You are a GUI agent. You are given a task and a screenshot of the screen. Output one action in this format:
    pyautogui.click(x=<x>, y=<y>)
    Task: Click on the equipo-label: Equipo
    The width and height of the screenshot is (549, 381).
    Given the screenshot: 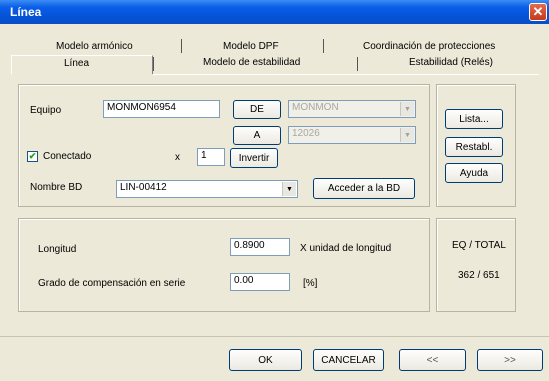 What is the action you would take?
    pyautogui.click(x=46, y=110)
    